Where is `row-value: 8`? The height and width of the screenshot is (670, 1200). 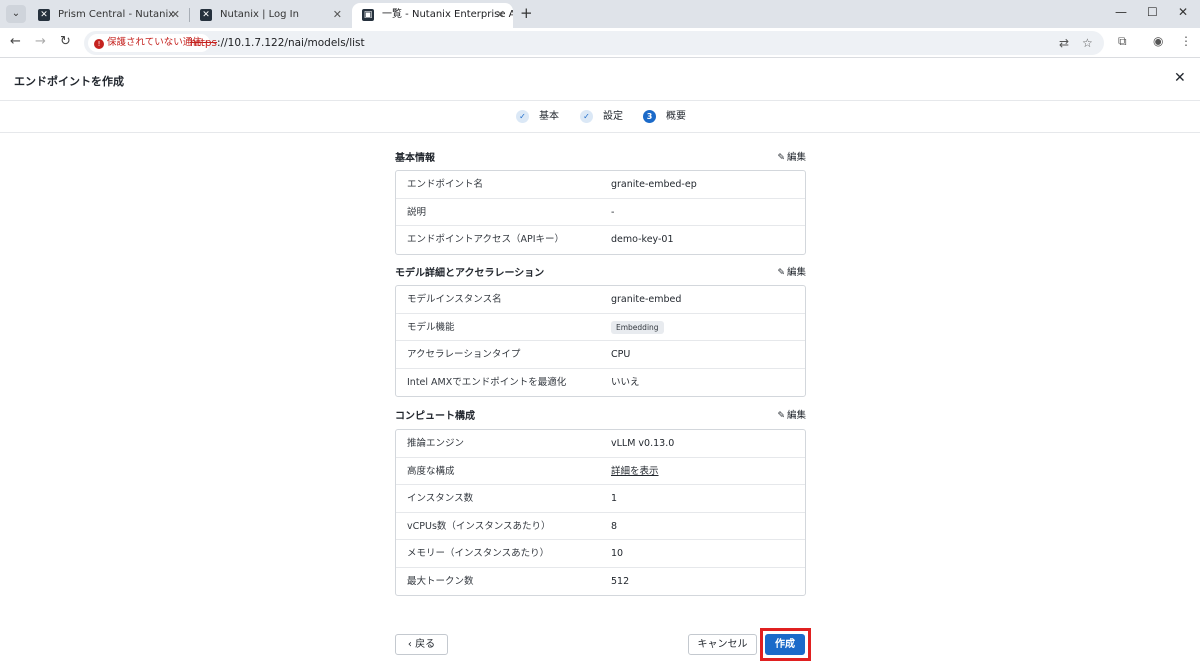 row-value: 8 is located at coordinates (614, 526).